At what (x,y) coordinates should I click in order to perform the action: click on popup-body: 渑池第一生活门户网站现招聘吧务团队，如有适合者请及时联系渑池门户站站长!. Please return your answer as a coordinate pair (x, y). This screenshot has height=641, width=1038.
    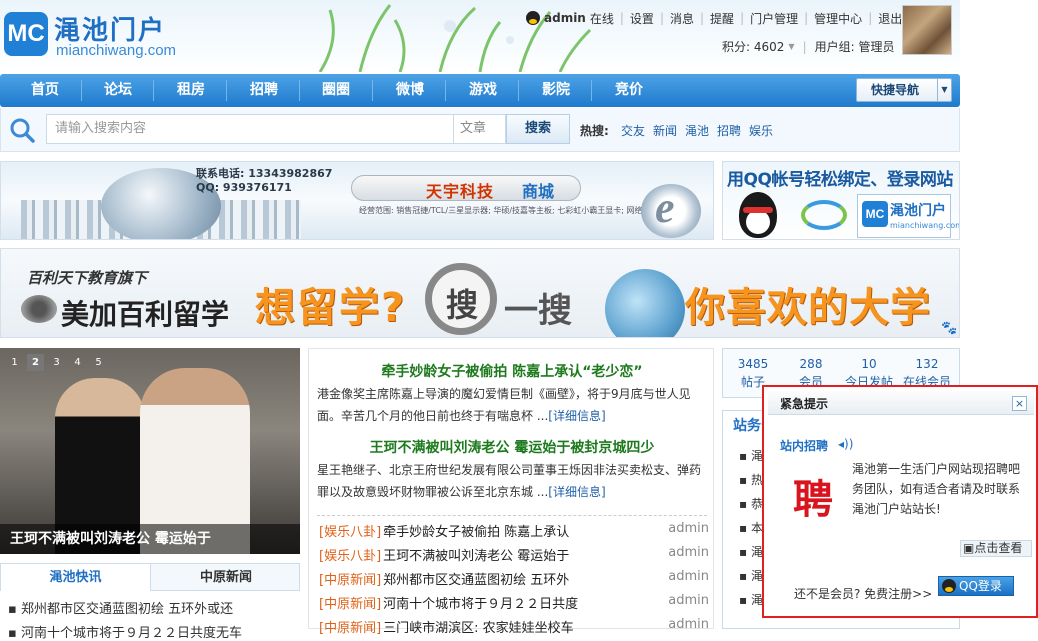
    Looking at the image, I should click on (936, 489).